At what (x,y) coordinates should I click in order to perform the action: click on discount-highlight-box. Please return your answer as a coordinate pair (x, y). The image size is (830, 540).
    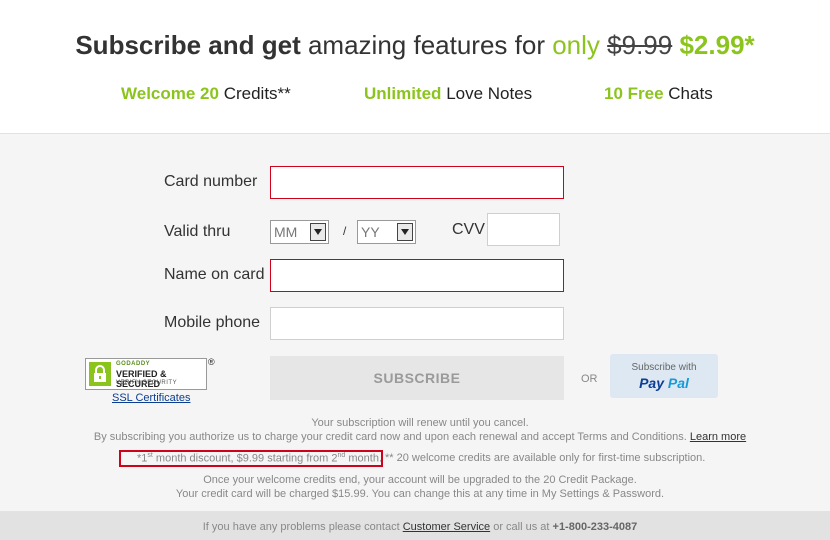
    Looking at the image, I should click on (251, 458).